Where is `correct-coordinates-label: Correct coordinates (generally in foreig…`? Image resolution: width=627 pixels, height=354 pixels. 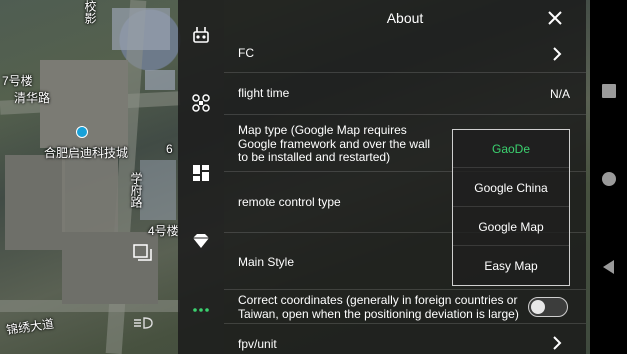
correct-coordinates-label: Correct coordinates (generally in foreig… is located at coordinates (383, 307).